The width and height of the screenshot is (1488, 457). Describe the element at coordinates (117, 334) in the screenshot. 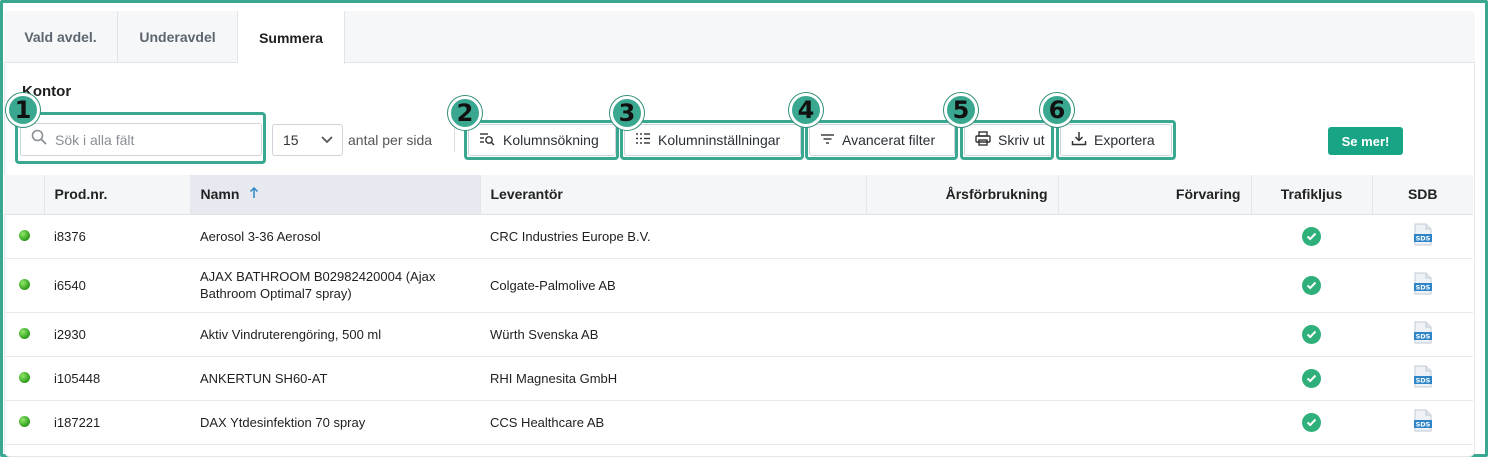

I see `prod-nr-cell: i2930` at that location.